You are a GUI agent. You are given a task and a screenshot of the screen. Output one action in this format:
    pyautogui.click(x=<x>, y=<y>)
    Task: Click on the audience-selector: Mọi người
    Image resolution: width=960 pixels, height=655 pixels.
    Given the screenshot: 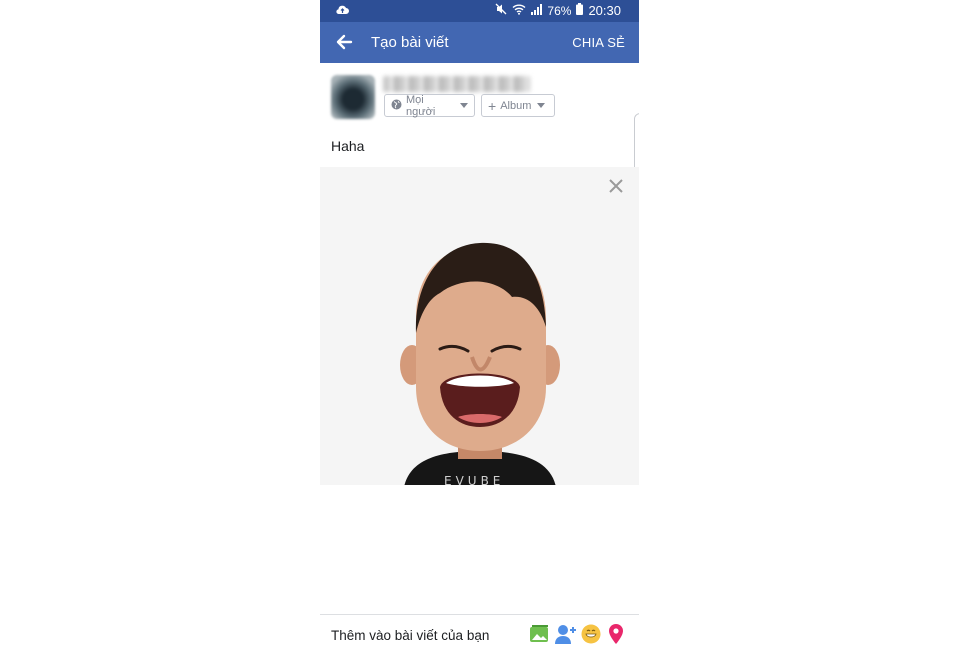 What is the action you would take?
    pyautogui.click(x=429, y=105)
    